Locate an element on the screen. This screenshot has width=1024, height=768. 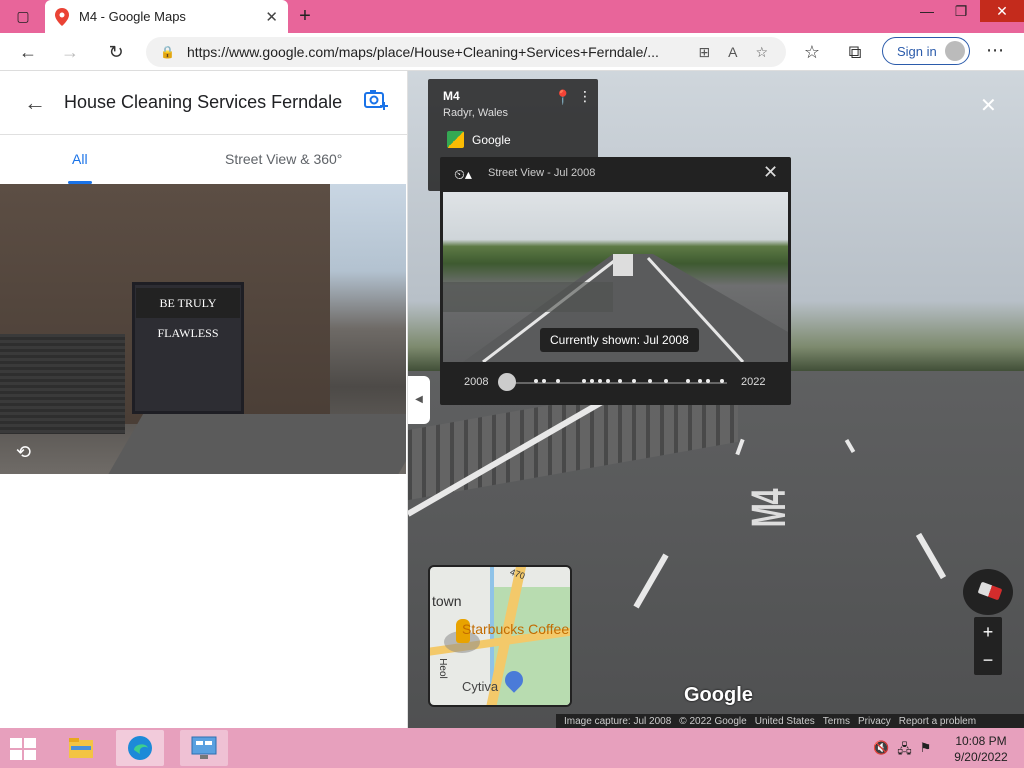
forward-icon: → is located at coordinates (70, 52).